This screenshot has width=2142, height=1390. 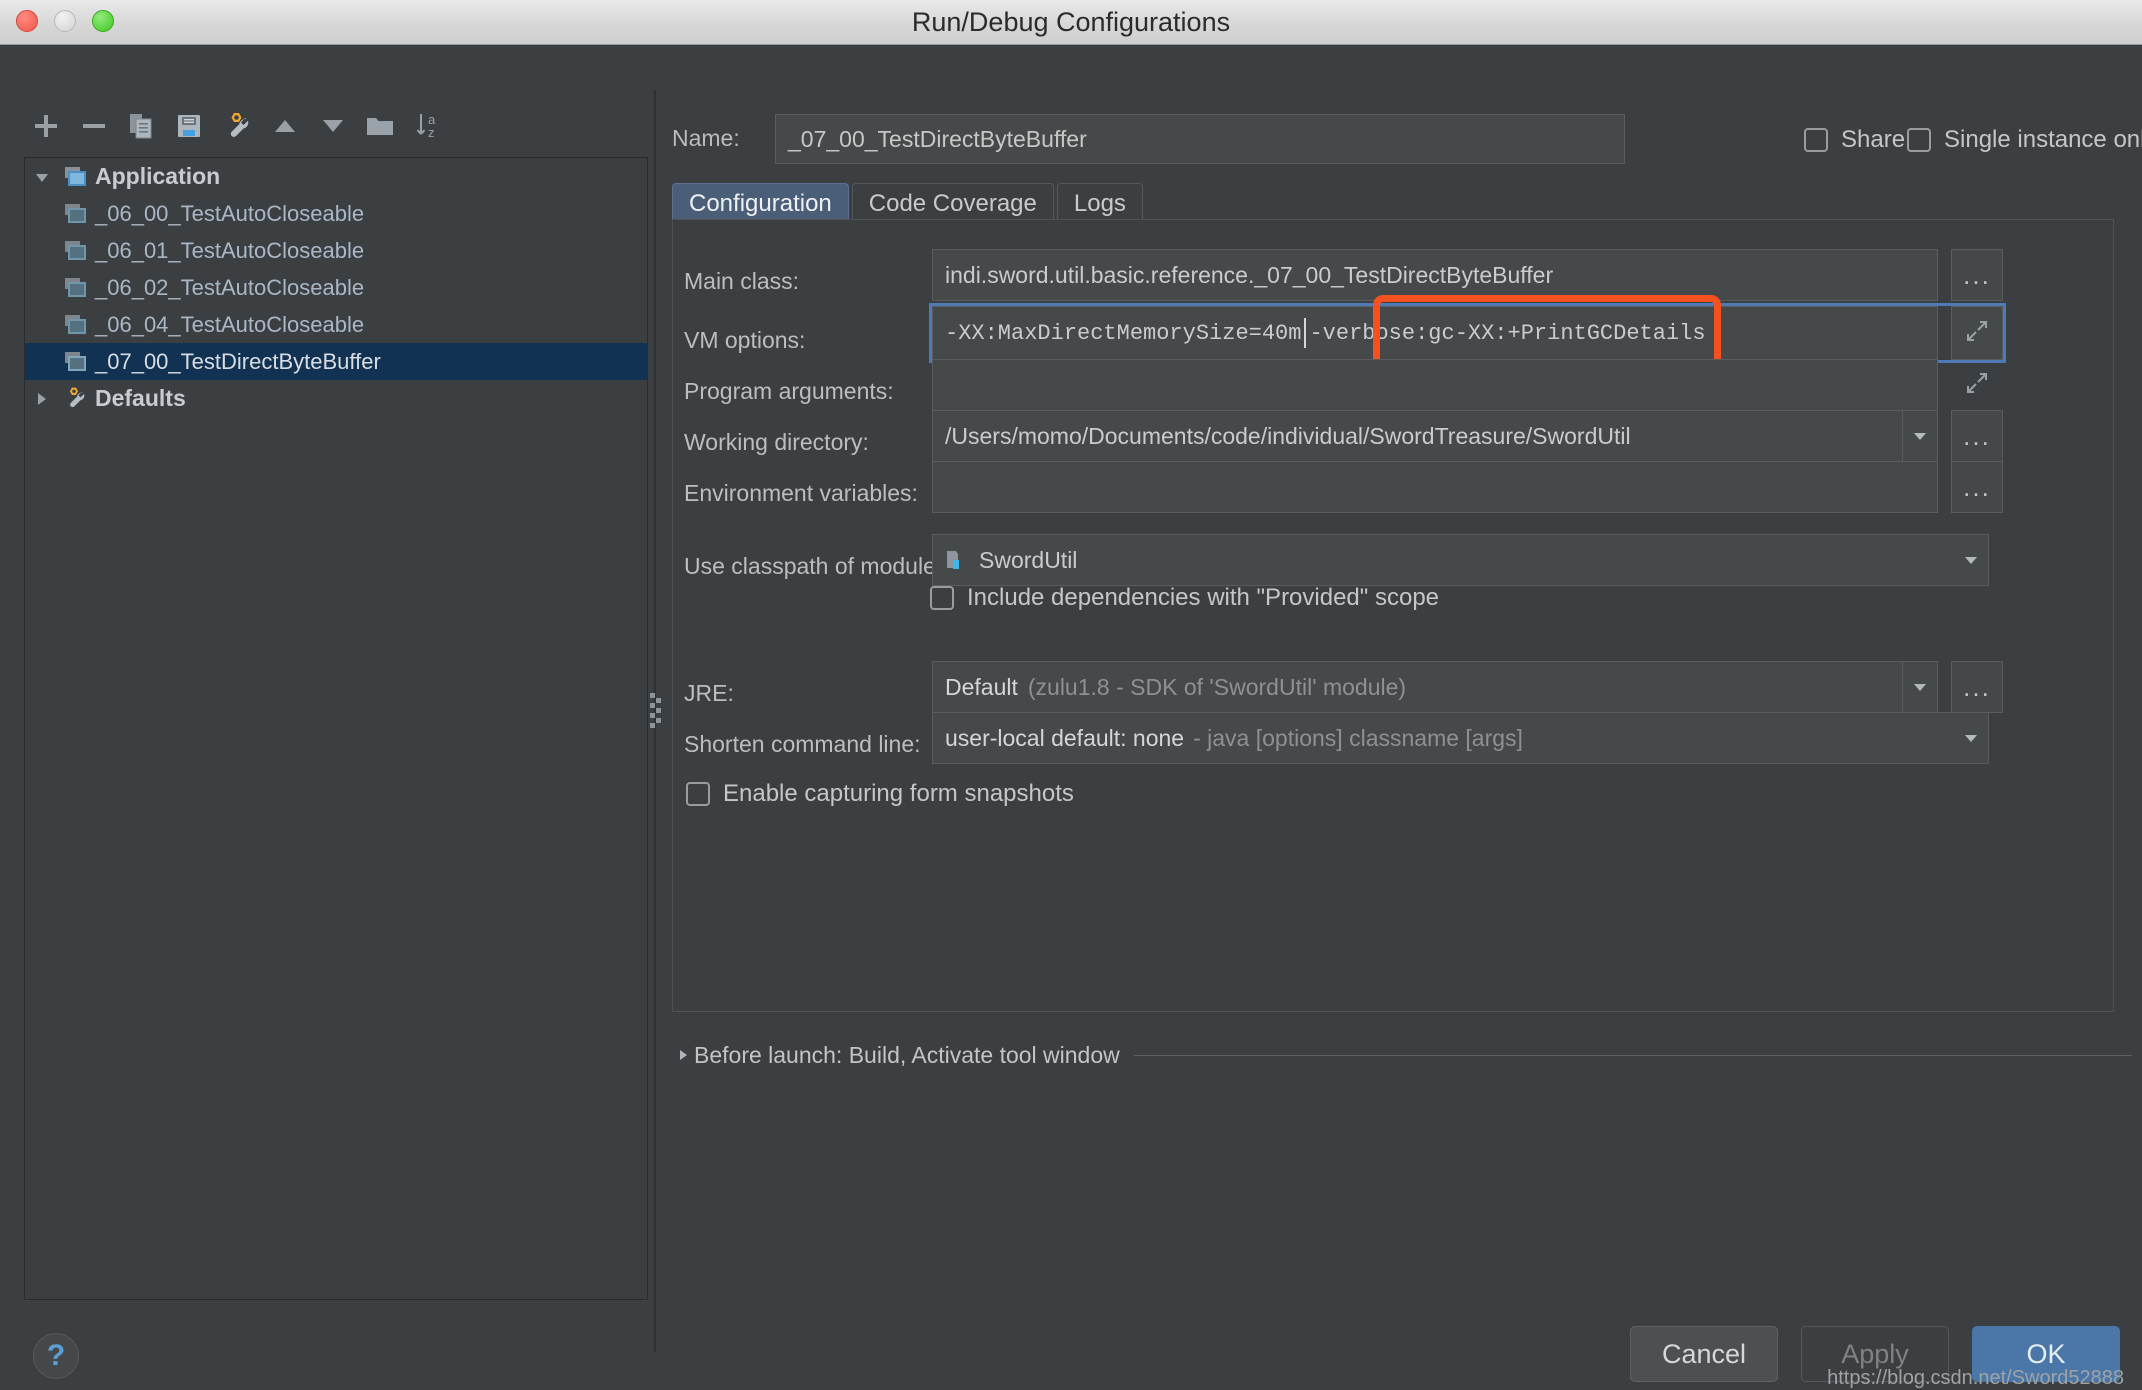 What do you see at coordinates (1435, 487) in the screenshot?
I see `environment-variables-input` at bounding box center [1435, 487].